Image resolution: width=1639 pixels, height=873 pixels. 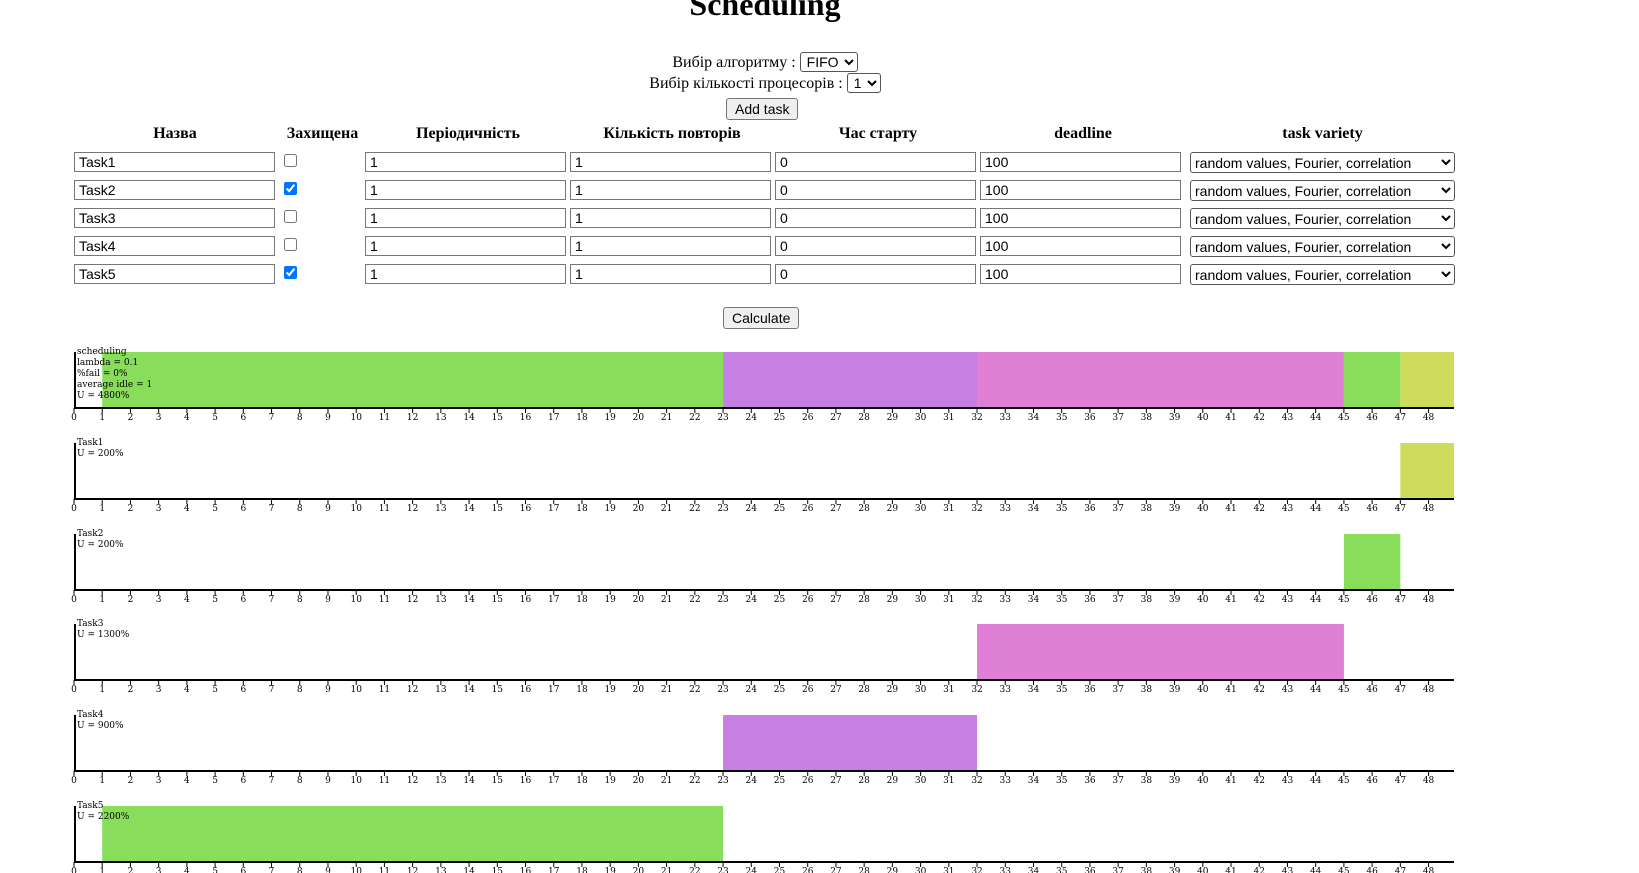 What do you see at coordinates (921, 509) in the screenshot?
I see `gantt-tick-label: 30` at bounding box center [921, 509].